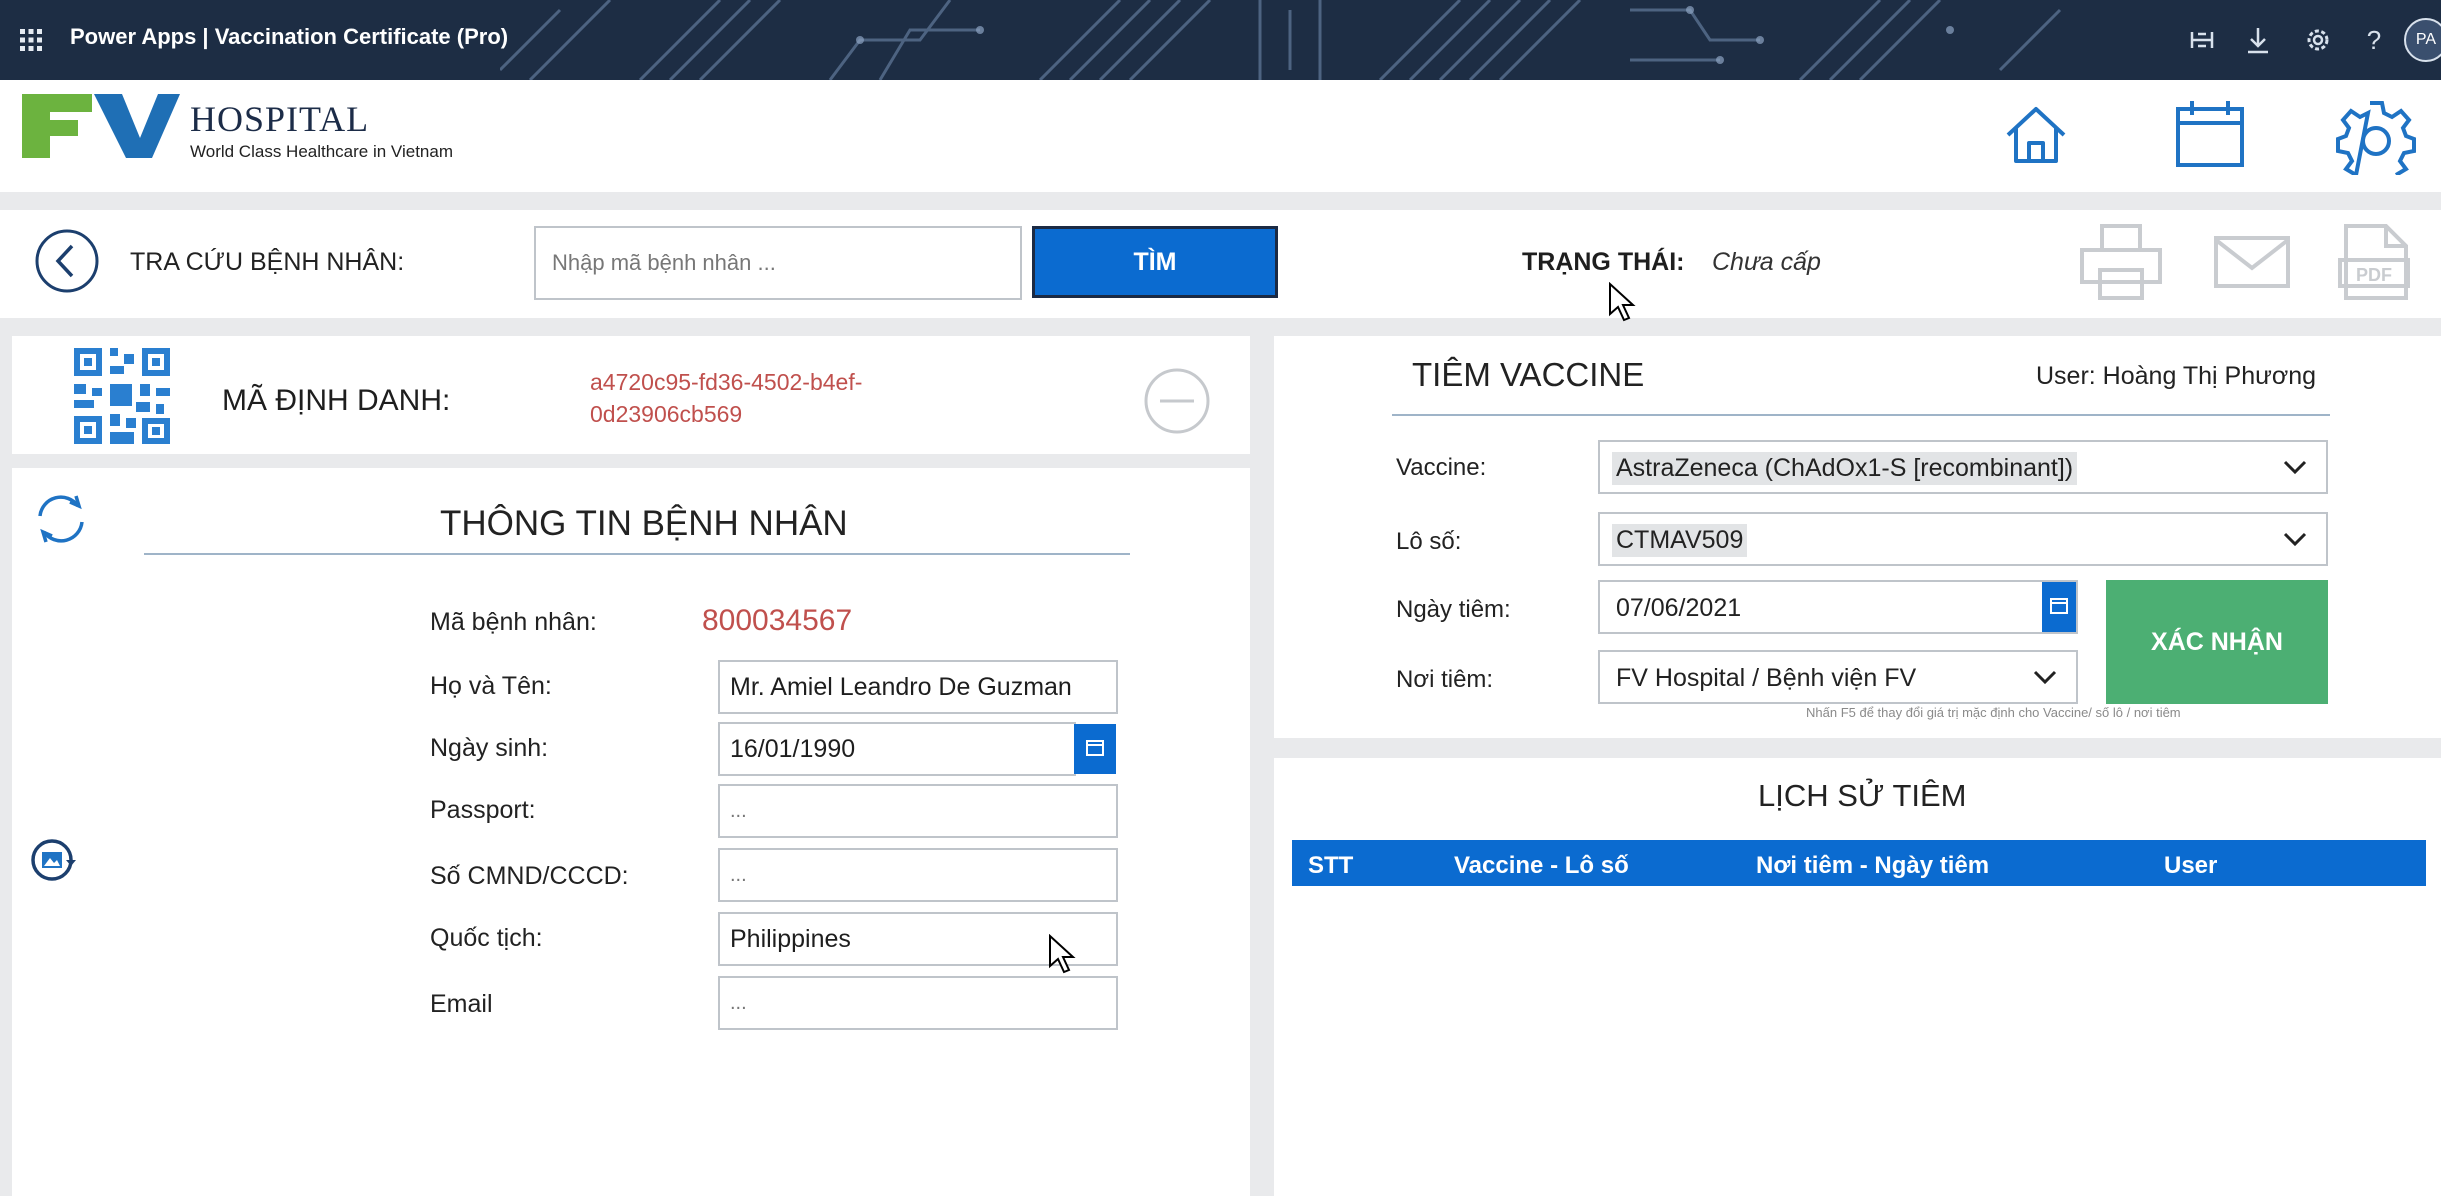 The image size is (2441, 1196). I want to click on patient-id-value: 800034567, so click(777, 620).